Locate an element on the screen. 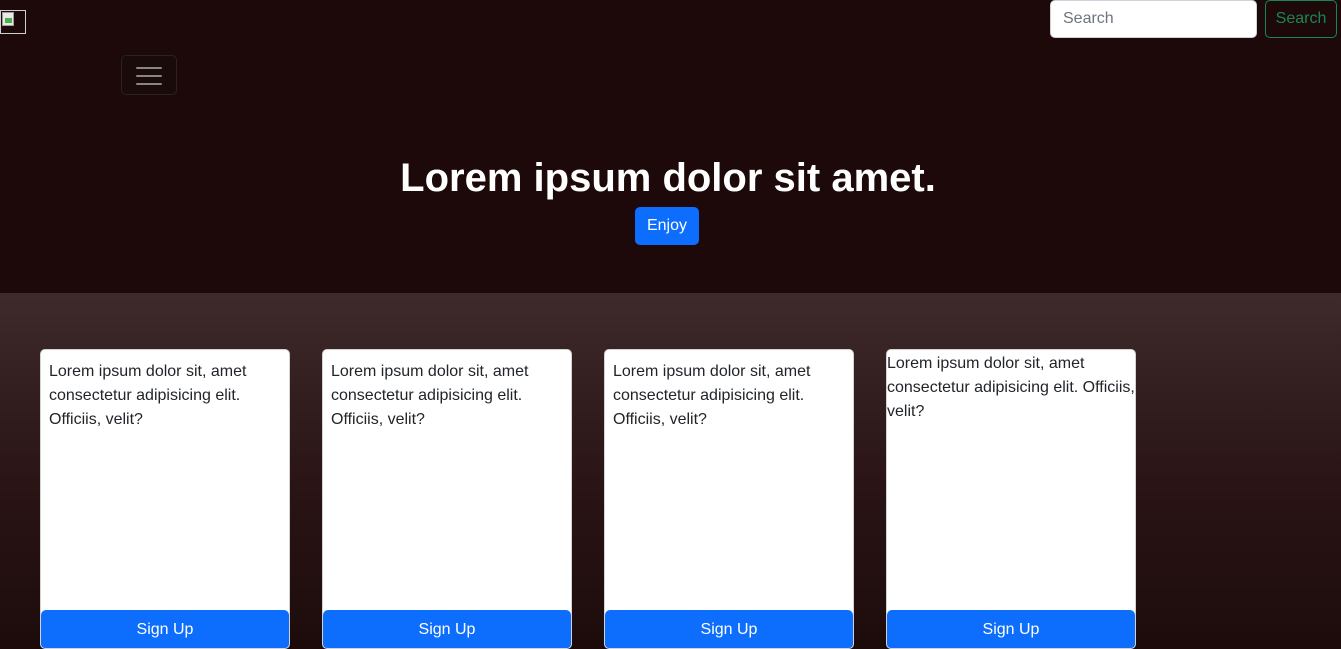 The image size is (1341, 649). navbar-toggler-button is located at coordinates (149, 75).